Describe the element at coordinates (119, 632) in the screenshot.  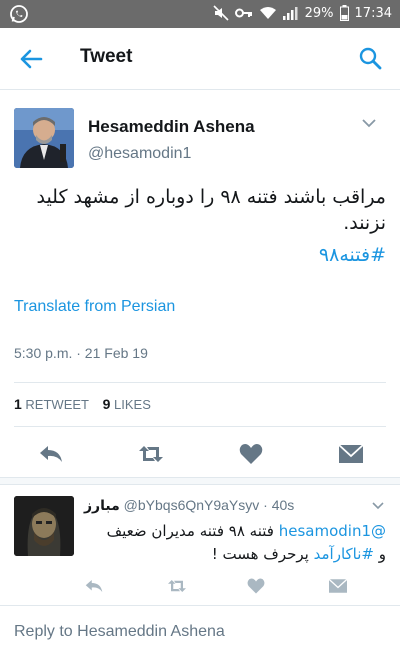
I see `reply-compose-input: Reply to Hesameddin Ashena` at that location.